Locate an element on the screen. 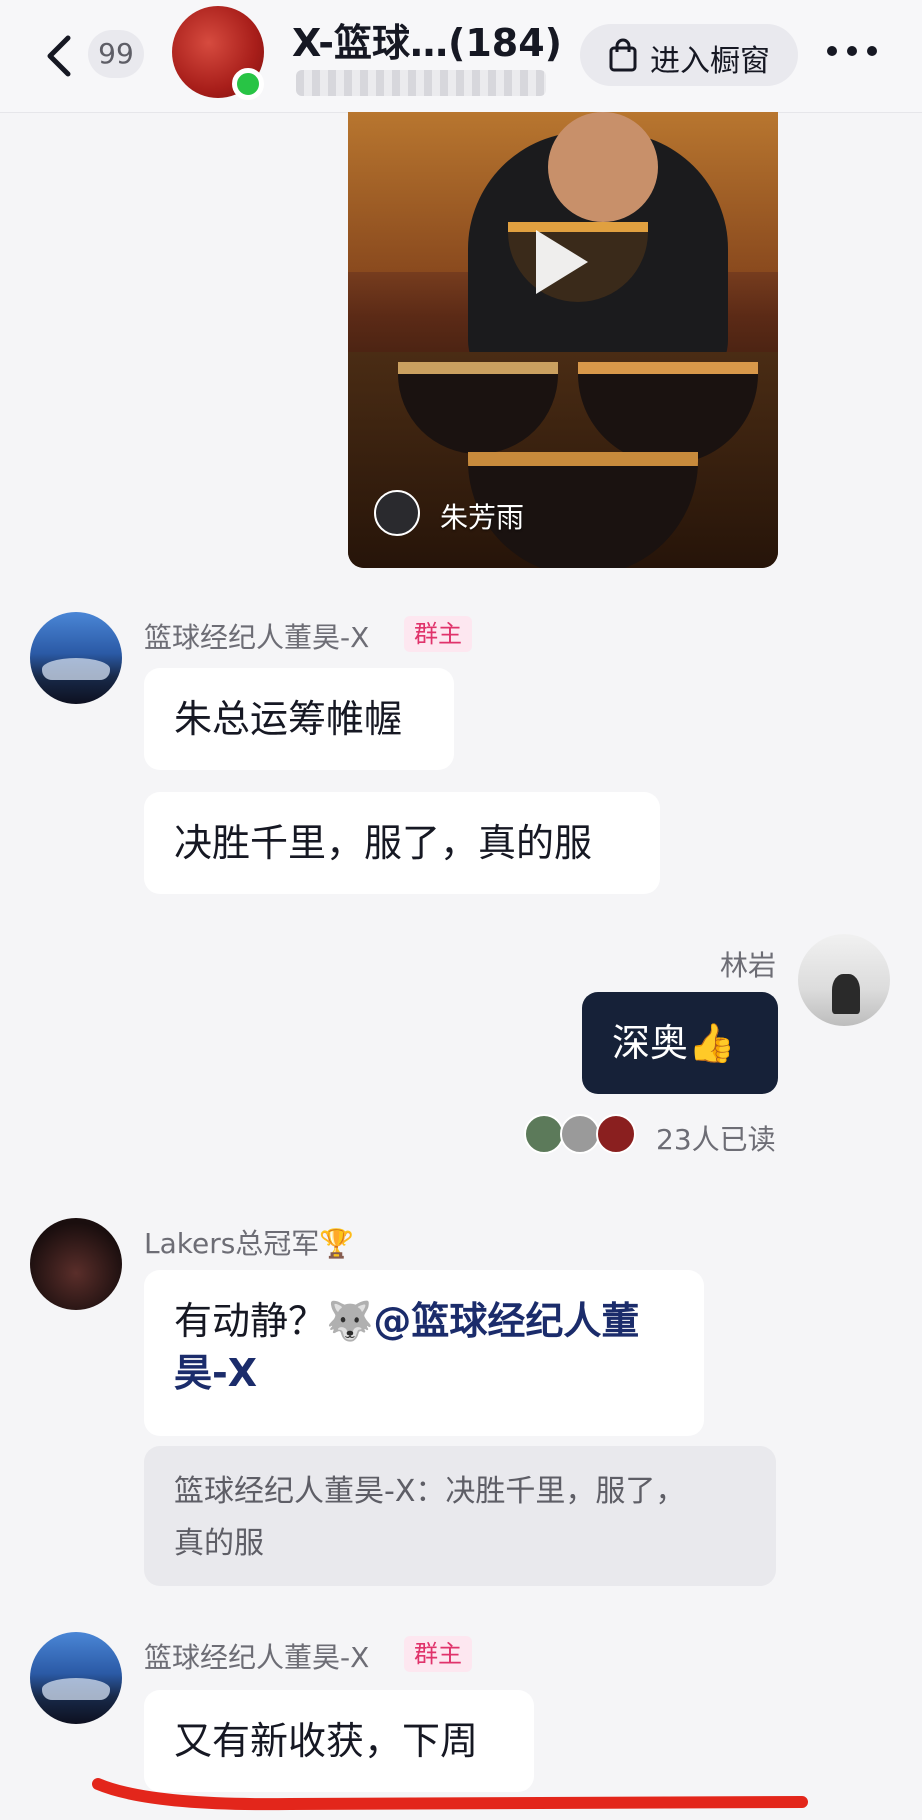 Image resolution: width=922 pixels, height=1820 pixels. video-author-avatar is located at coordinates (397, 513).